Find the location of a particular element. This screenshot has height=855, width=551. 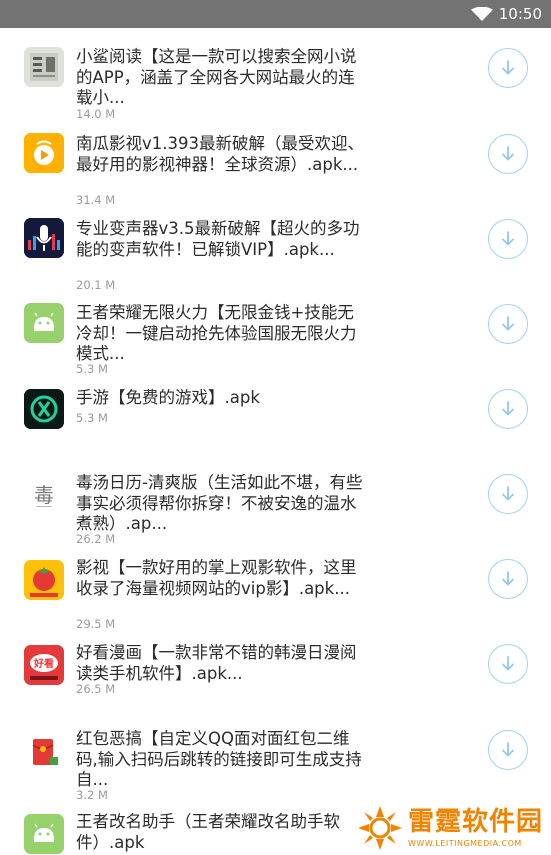

calendar-icon: 毒 is located at coordinates (44, 495).